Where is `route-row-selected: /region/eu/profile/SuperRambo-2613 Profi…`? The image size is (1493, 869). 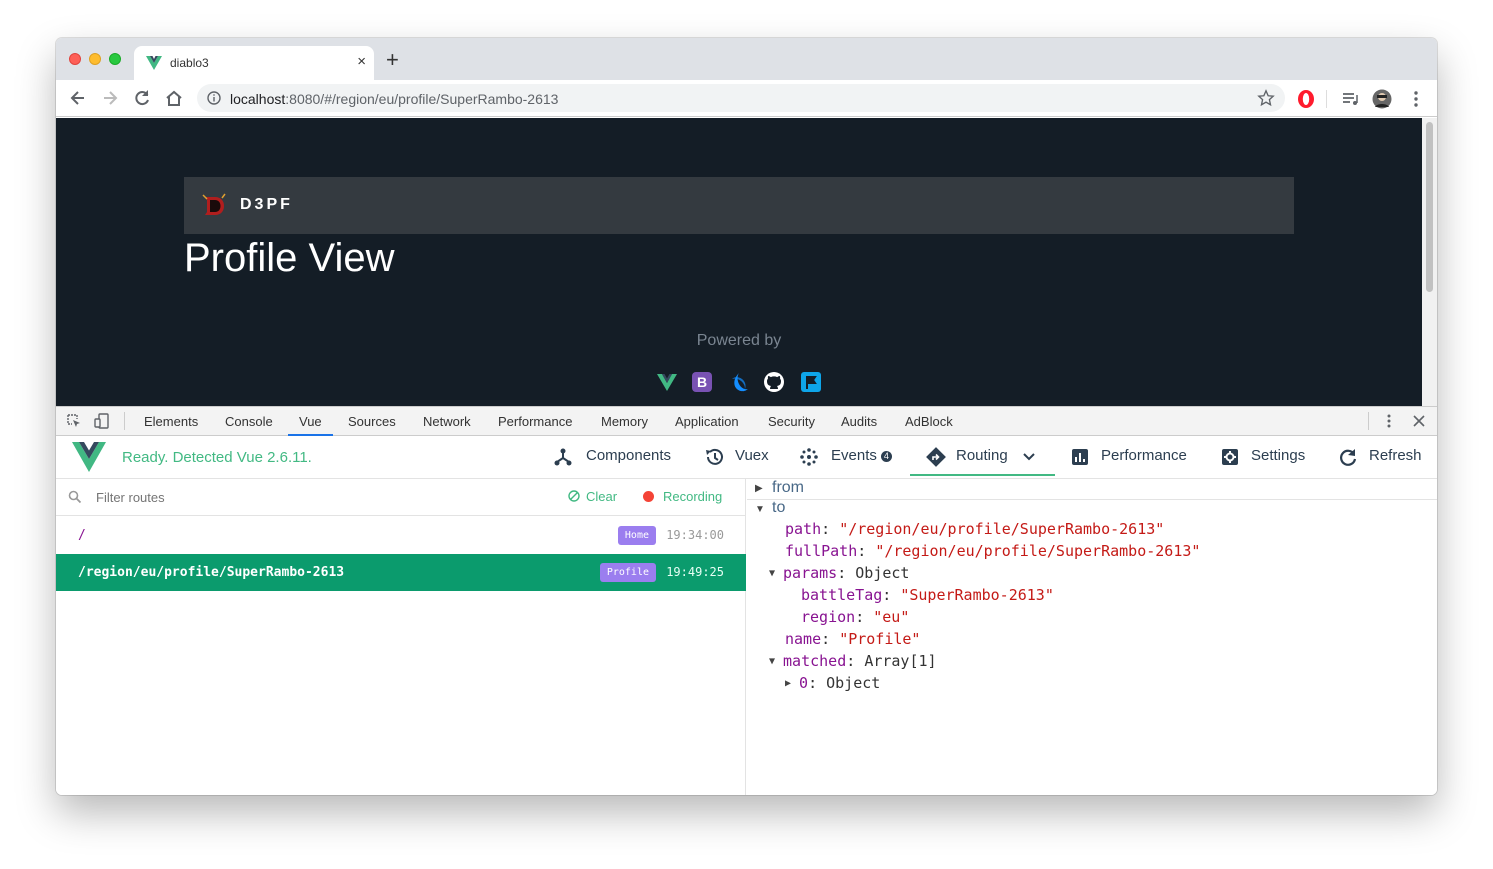 route-row-selected: /region/eu/profile/SuperRambo-2613 Profi… is located at coordinates (401, 572).